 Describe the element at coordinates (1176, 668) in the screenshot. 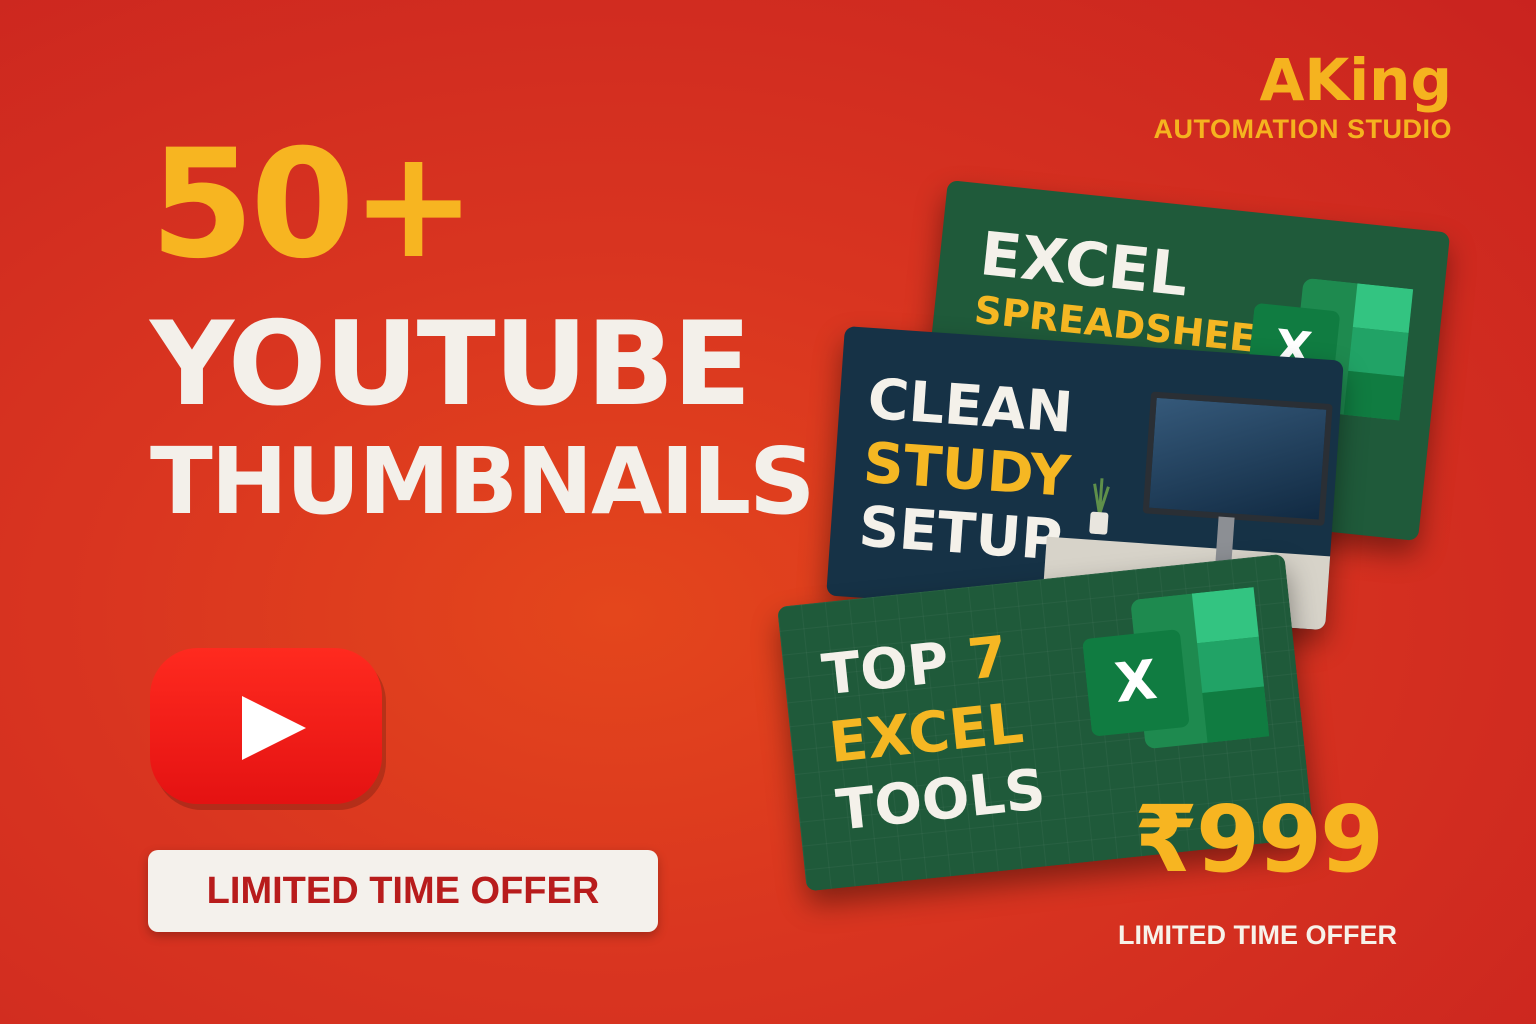

I see `excel-icon: X` at that location.